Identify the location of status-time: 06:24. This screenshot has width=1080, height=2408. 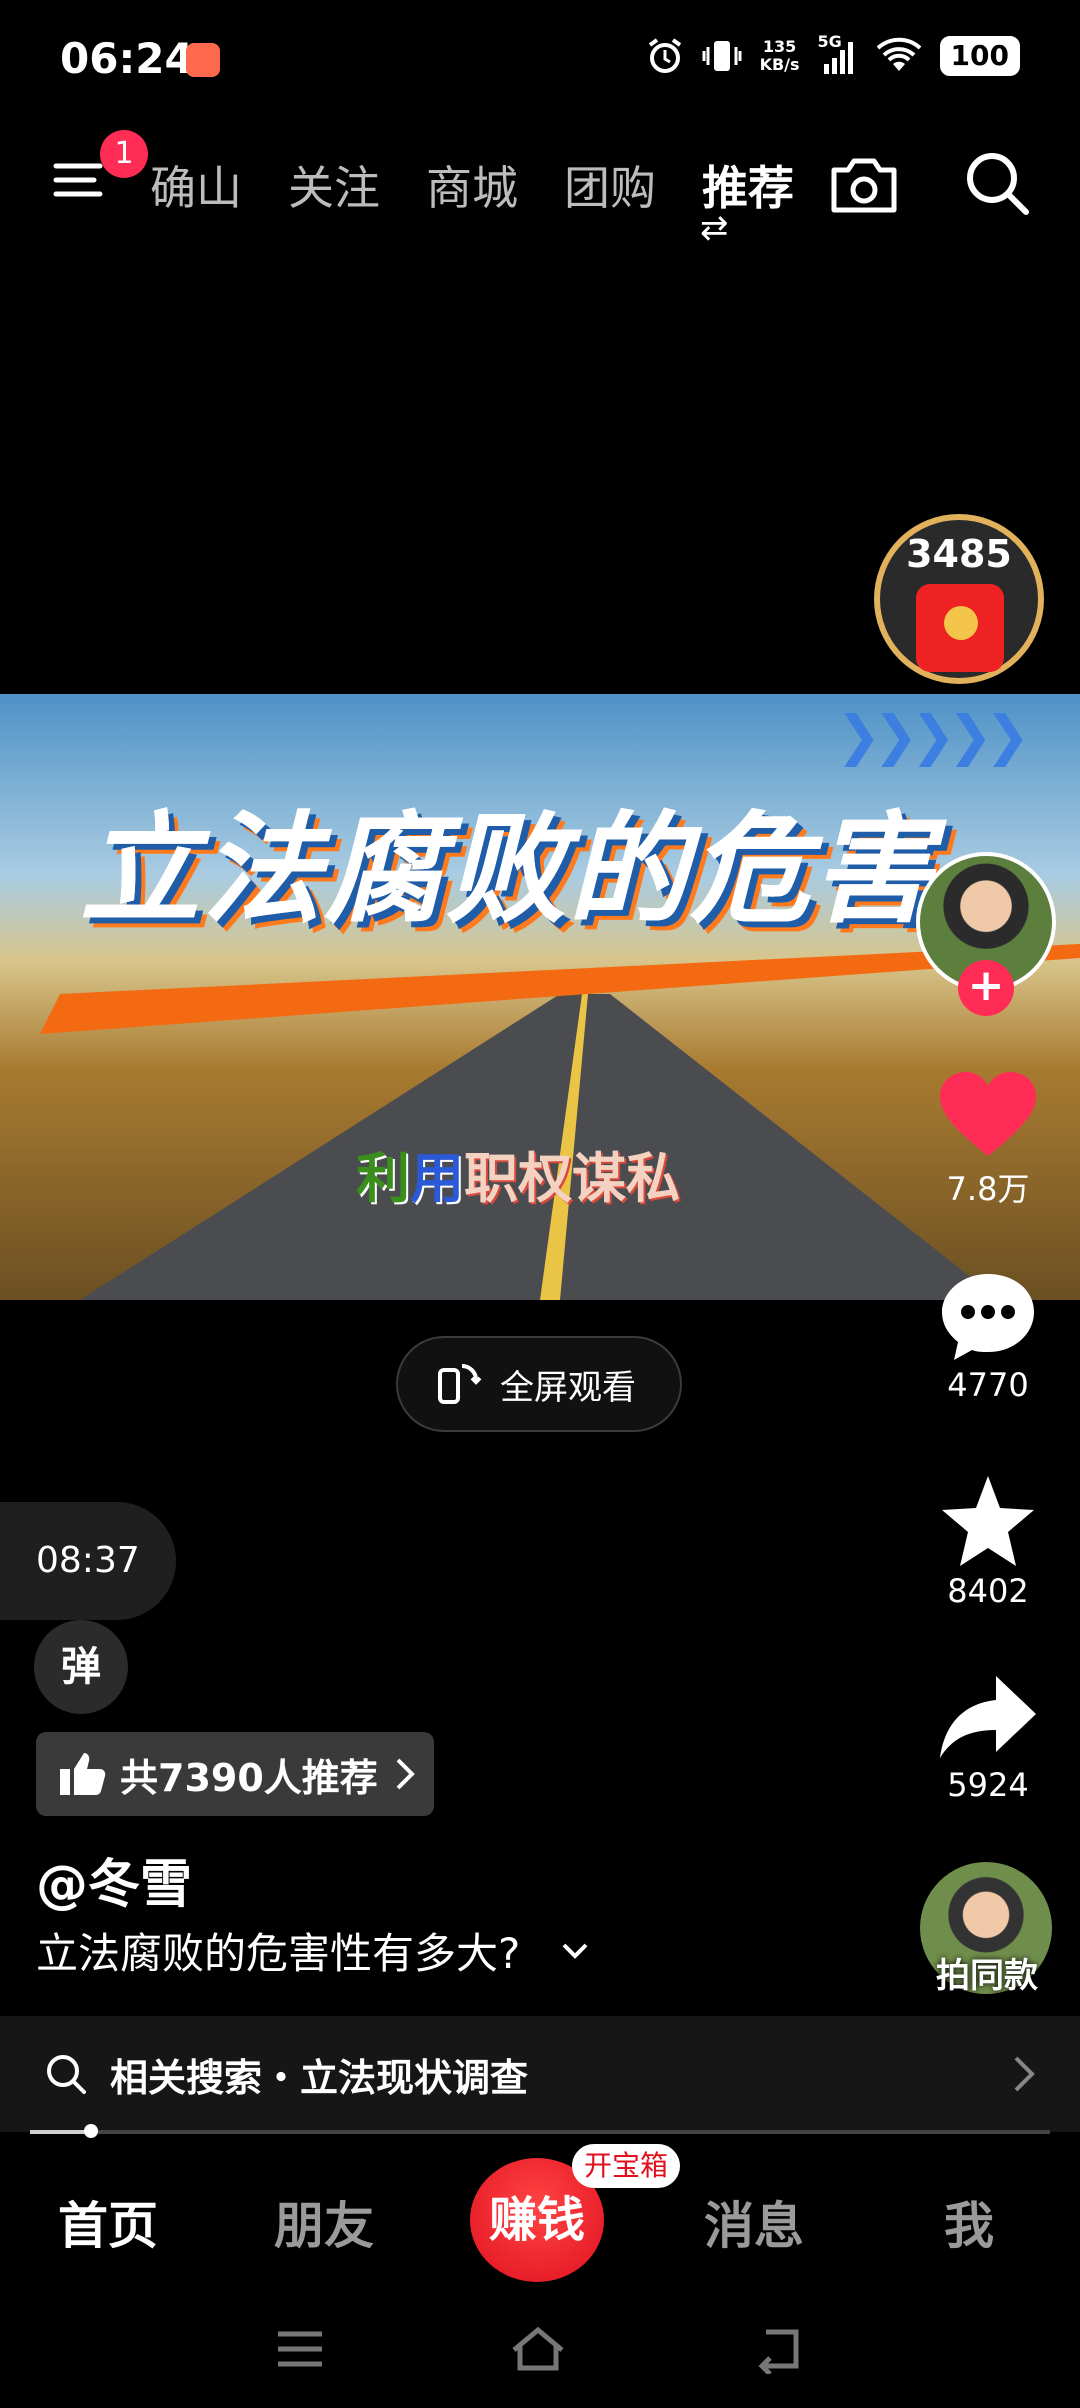
(127, 58).